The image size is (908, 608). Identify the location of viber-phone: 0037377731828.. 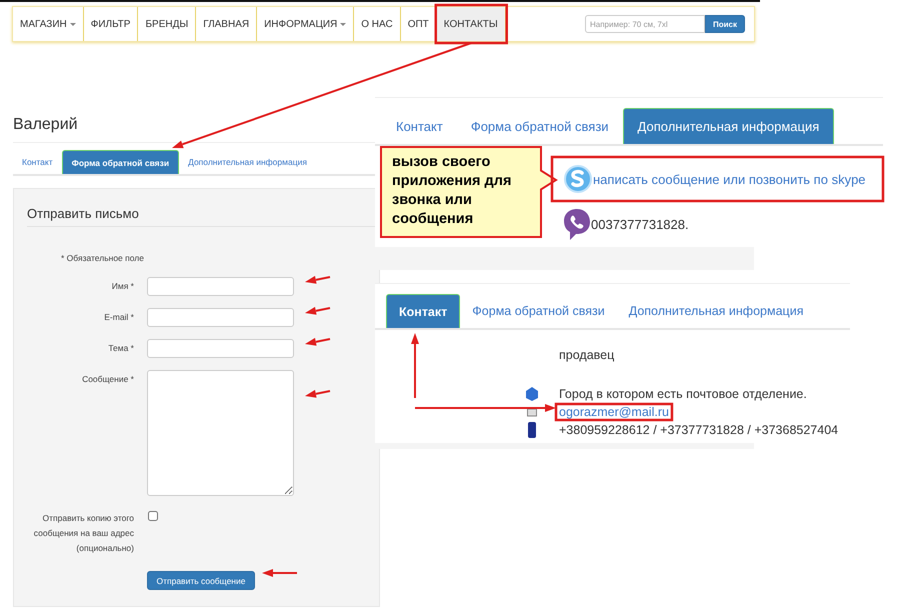
(640, 224).